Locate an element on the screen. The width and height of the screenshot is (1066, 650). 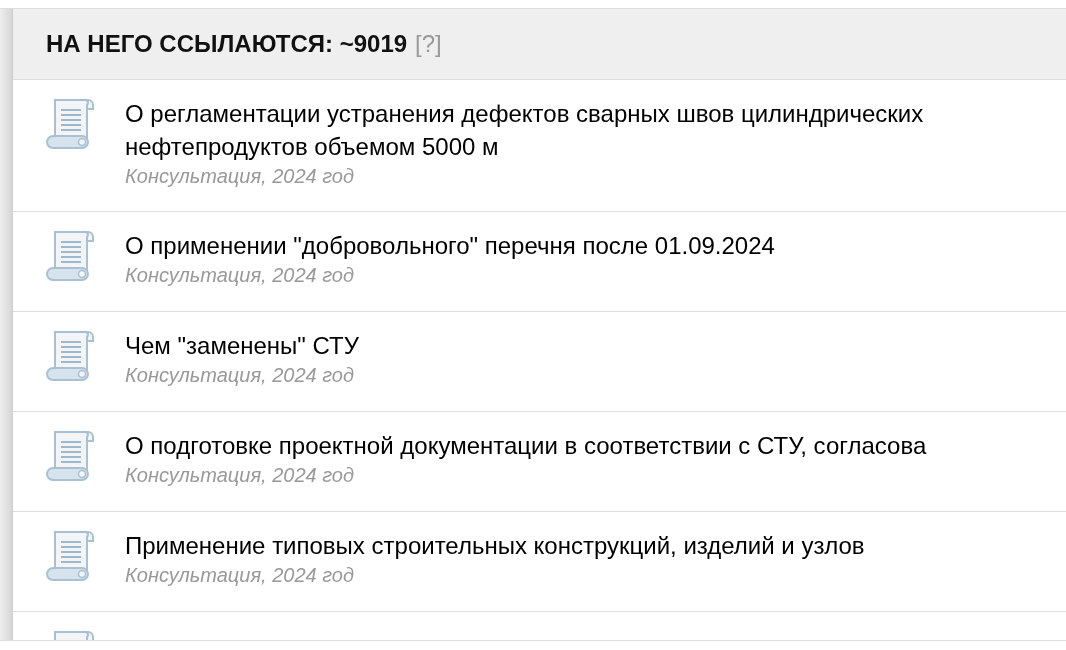
document-link: О применении "добровольного" перечня после 01.09.2024 is located at coordinates (450, 245).